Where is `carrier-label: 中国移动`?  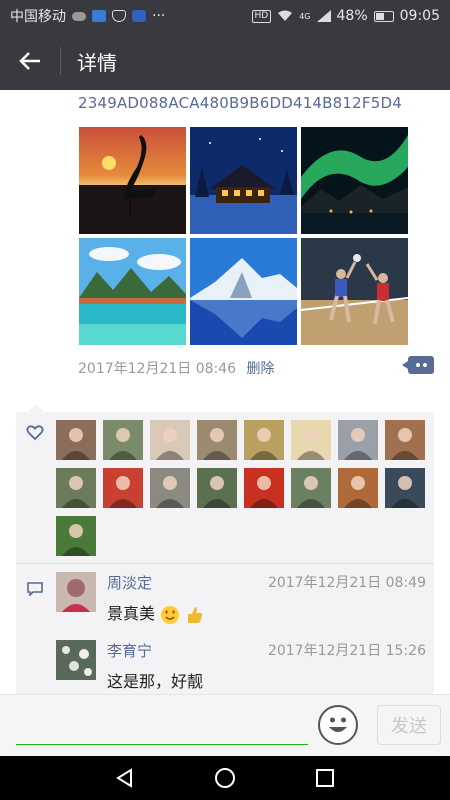
carrier-label: 中国移动 is located at coordinates (38, 17).